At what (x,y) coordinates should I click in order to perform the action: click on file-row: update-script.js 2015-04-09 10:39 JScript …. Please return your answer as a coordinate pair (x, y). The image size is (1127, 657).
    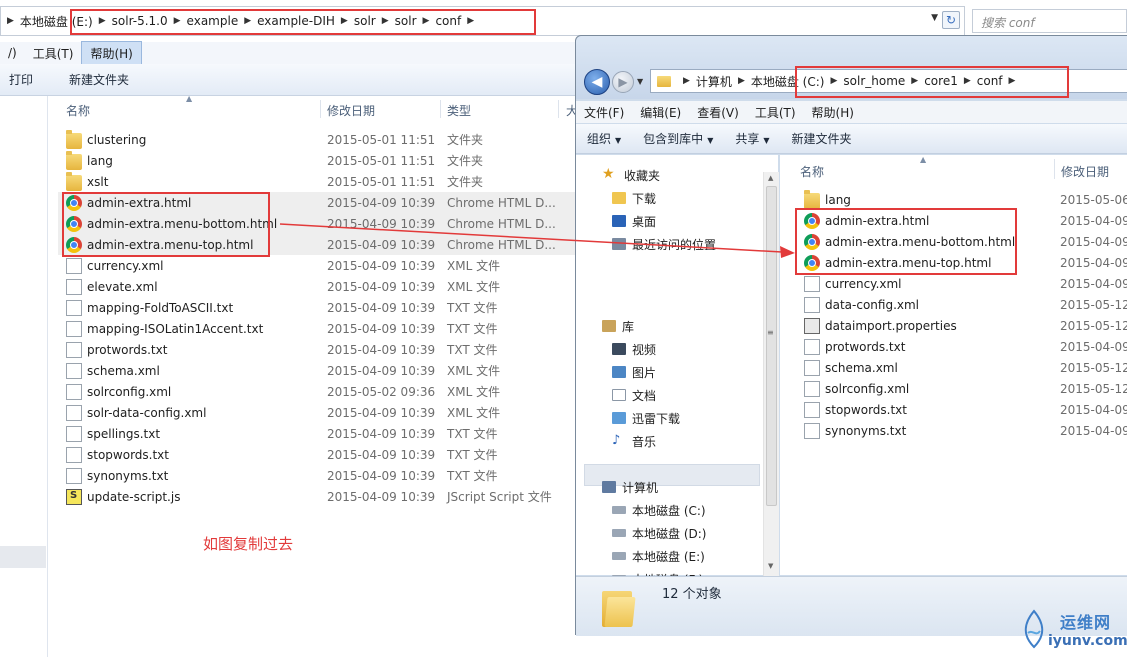
    Looking at the image, I should click on (318, 496).